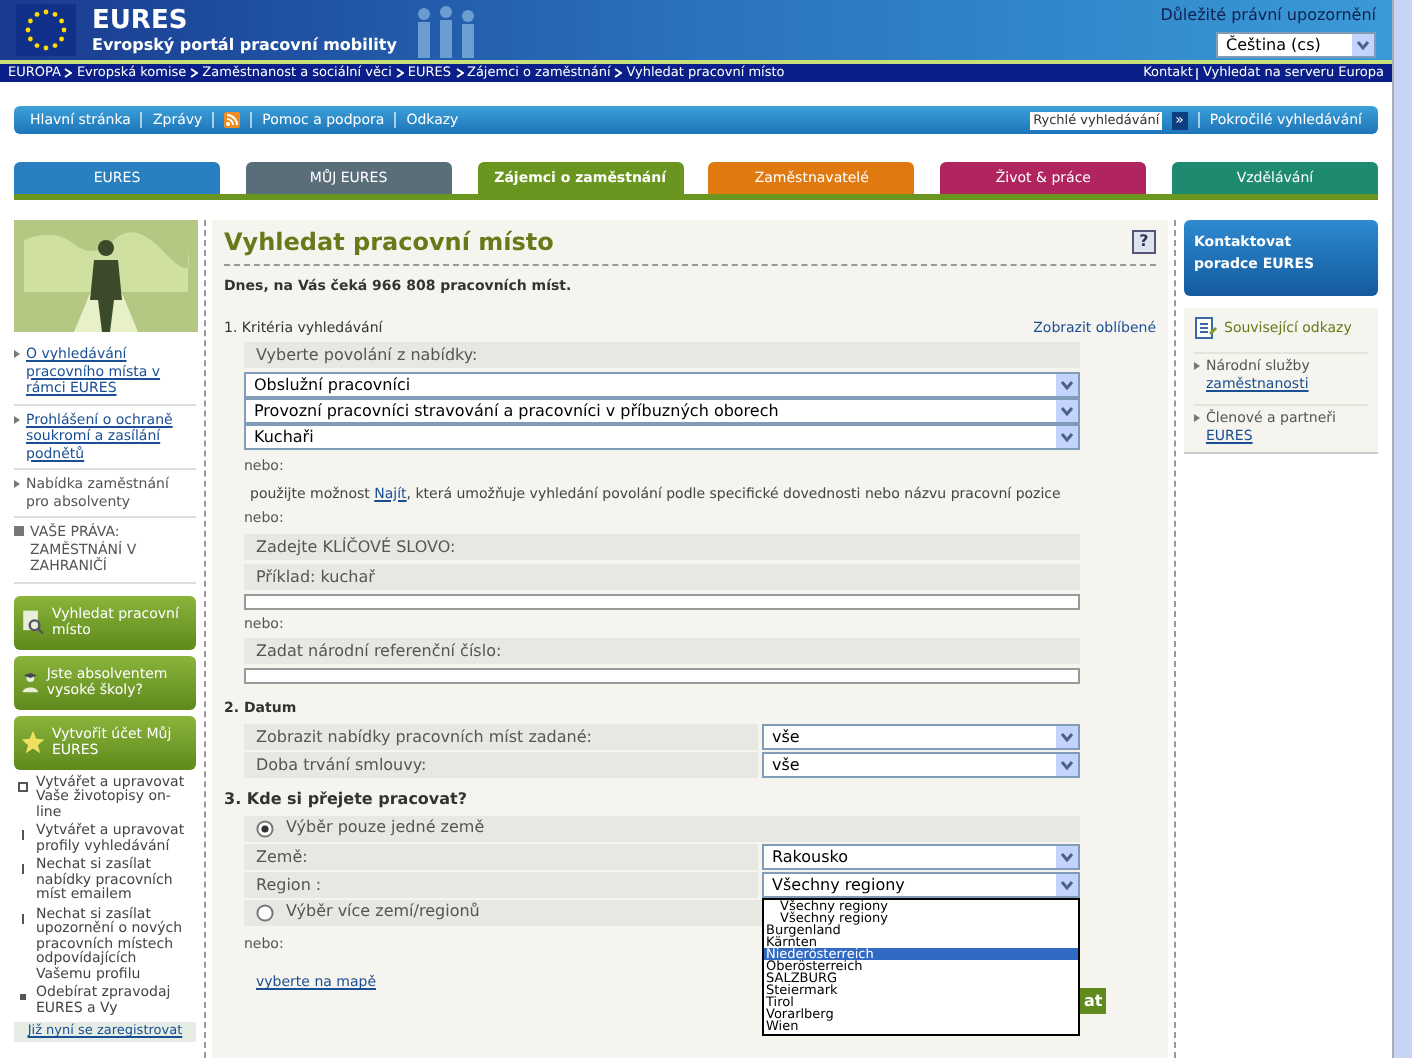  Describe the element at coordinates (46, 30) in the screenshot. I see `eu-flag-icon` at that location.